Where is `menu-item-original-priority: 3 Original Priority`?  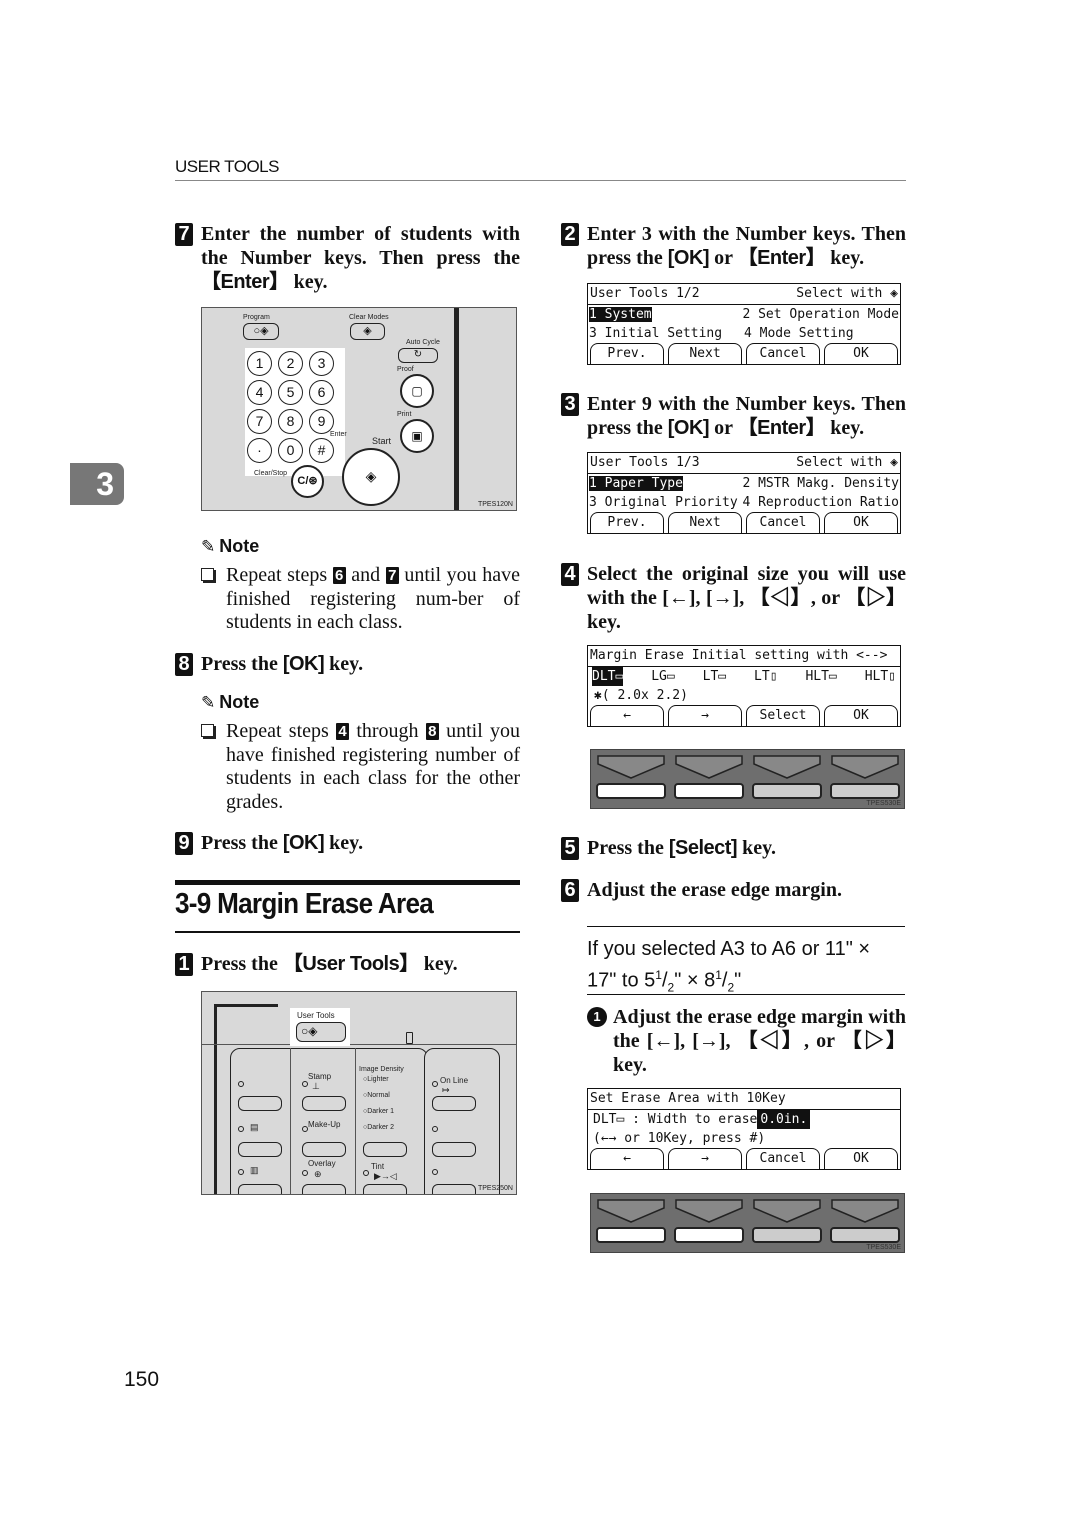
menu-item-original-priority: 3 Original Priority is located at coordinates (665, 502).